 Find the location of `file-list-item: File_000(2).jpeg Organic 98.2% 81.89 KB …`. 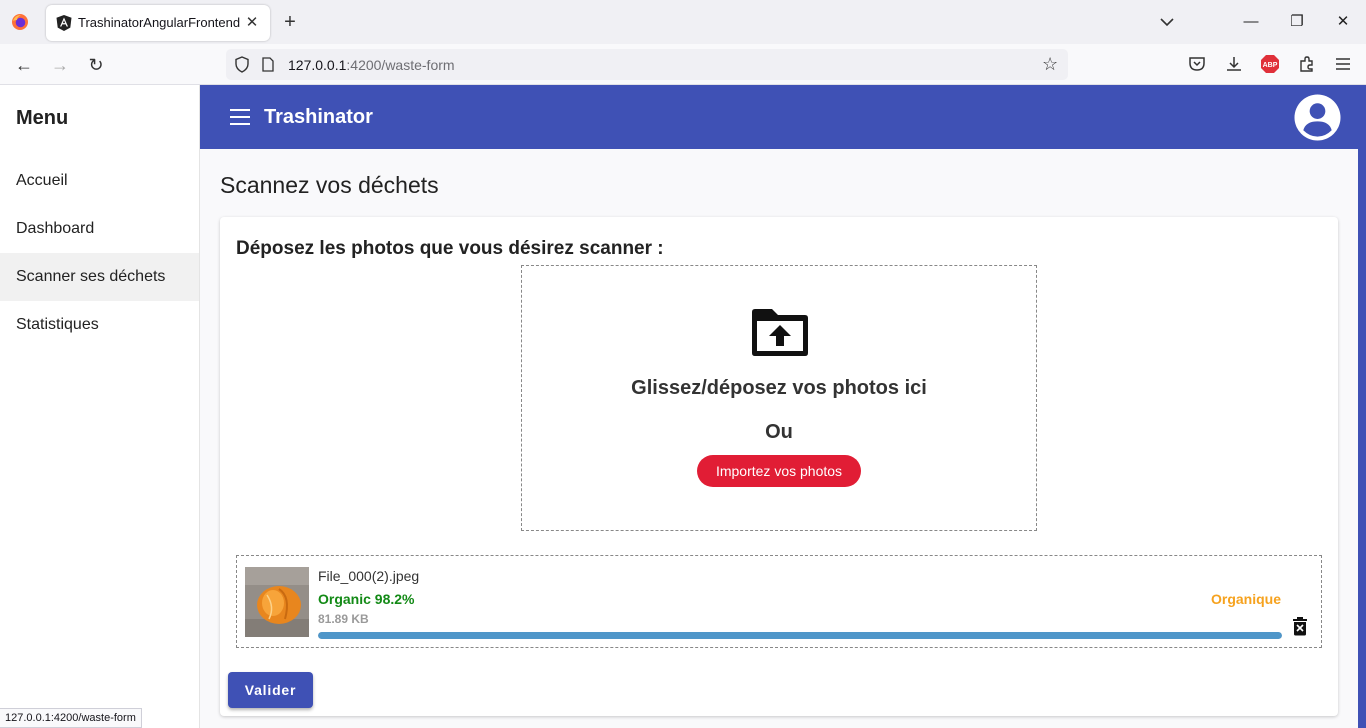

file-list-item: File_000(2).jpeg Organic 98.2% 81.89 KB … is located at coordinates (779, 601).